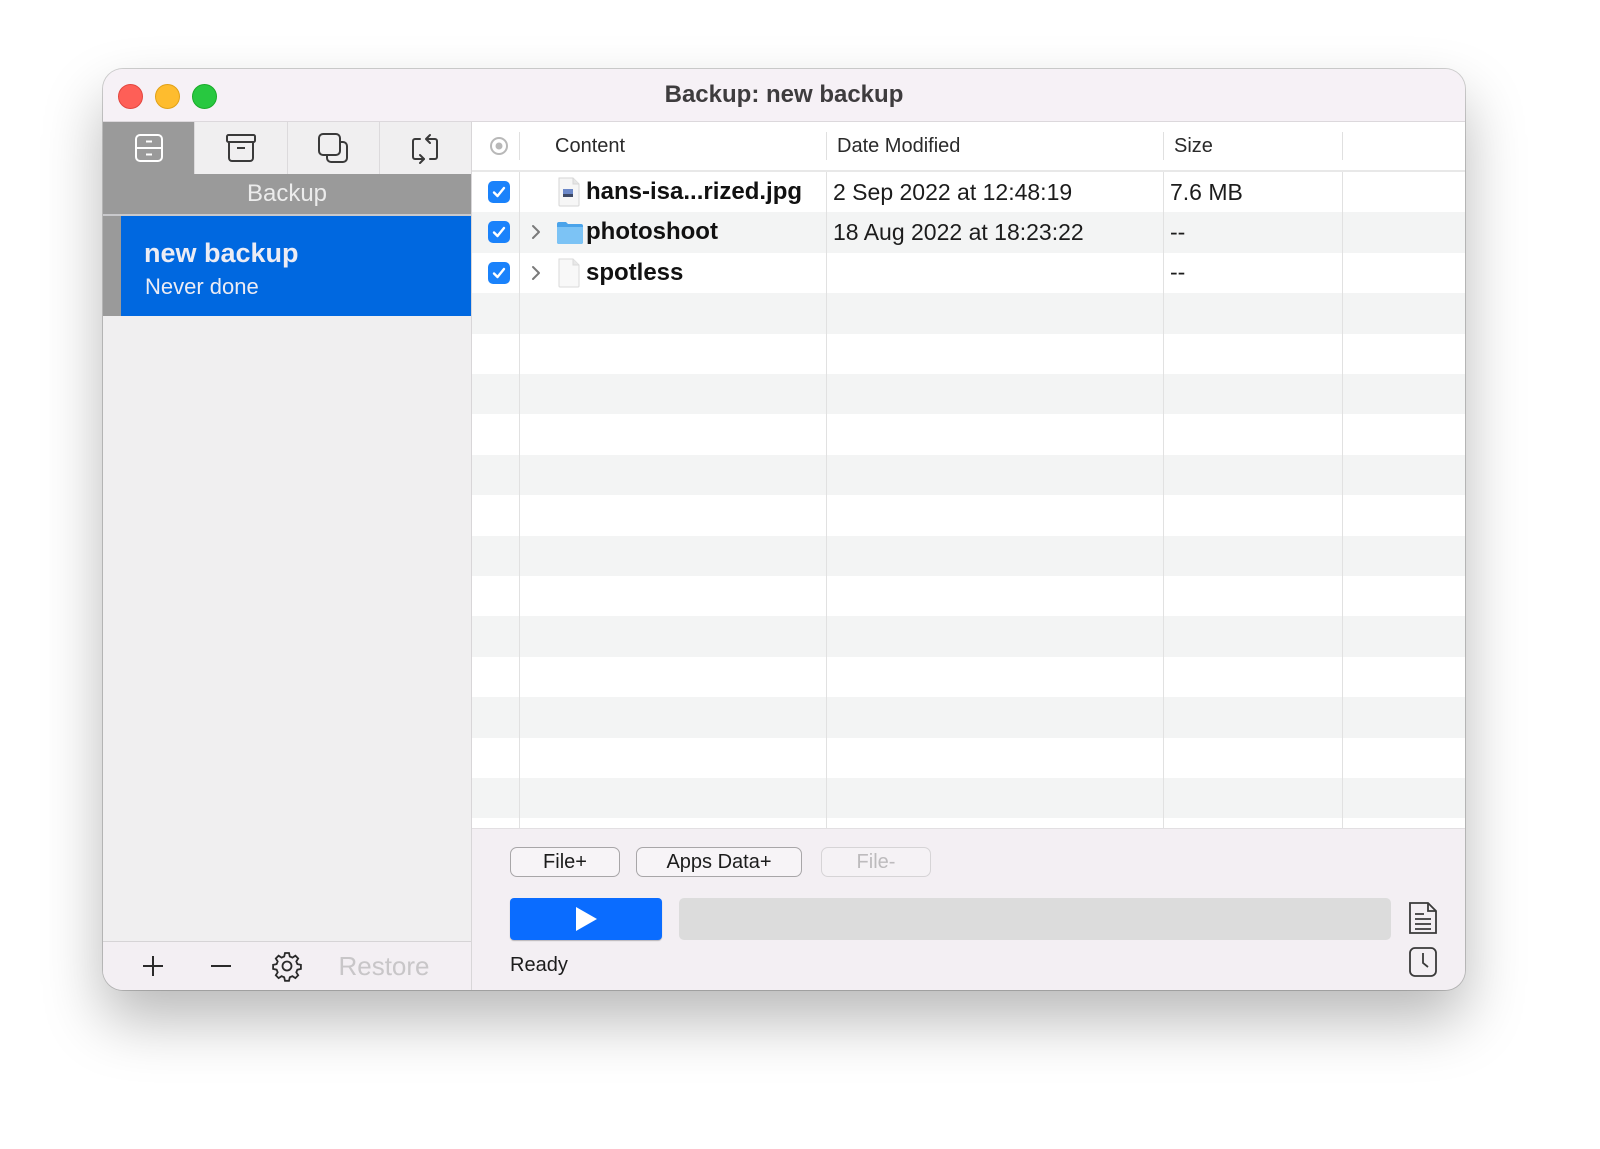 This screenshot has width=1600, height=1149. I want to click on plus-icon, so click(153, 966).